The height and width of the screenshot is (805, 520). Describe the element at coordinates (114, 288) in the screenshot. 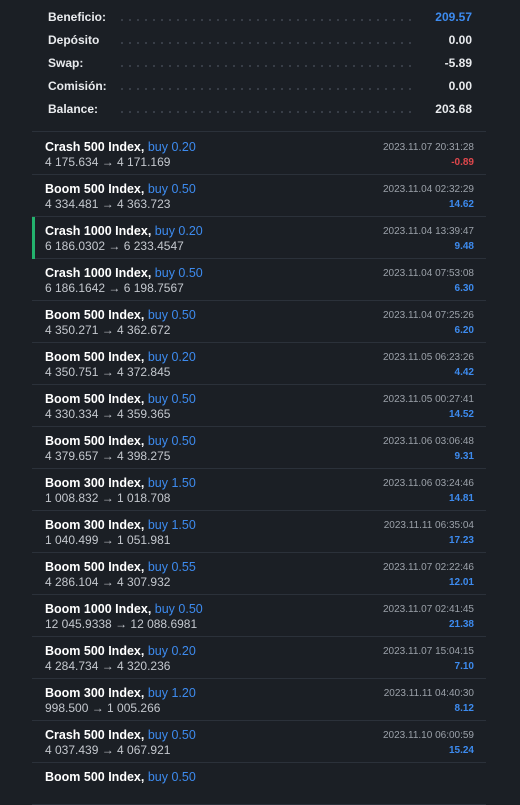

I see `deal-prices: 6 186.1642 → 6 198.7567` at that location.